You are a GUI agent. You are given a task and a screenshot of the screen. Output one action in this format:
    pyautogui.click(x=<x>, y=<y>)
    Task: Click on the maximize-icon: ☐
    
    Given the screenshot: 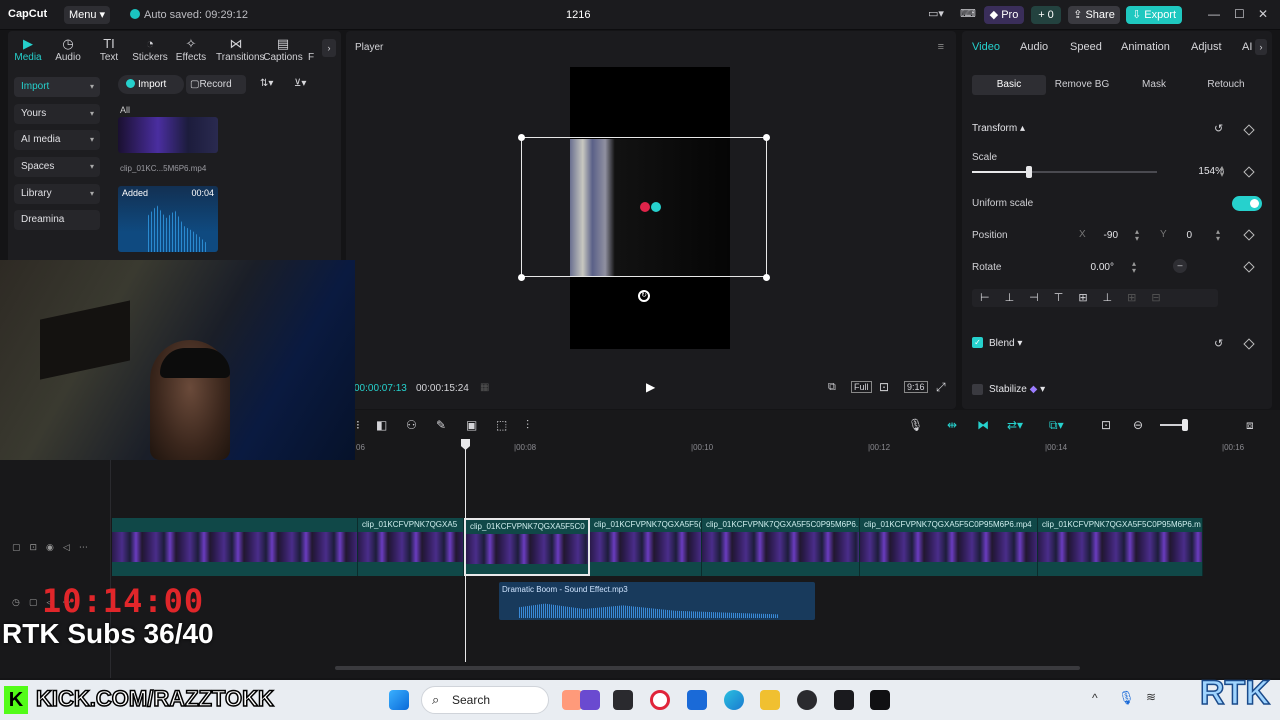 What is the action you would take?
    pyautogui.click(x=1239, y=14)
    